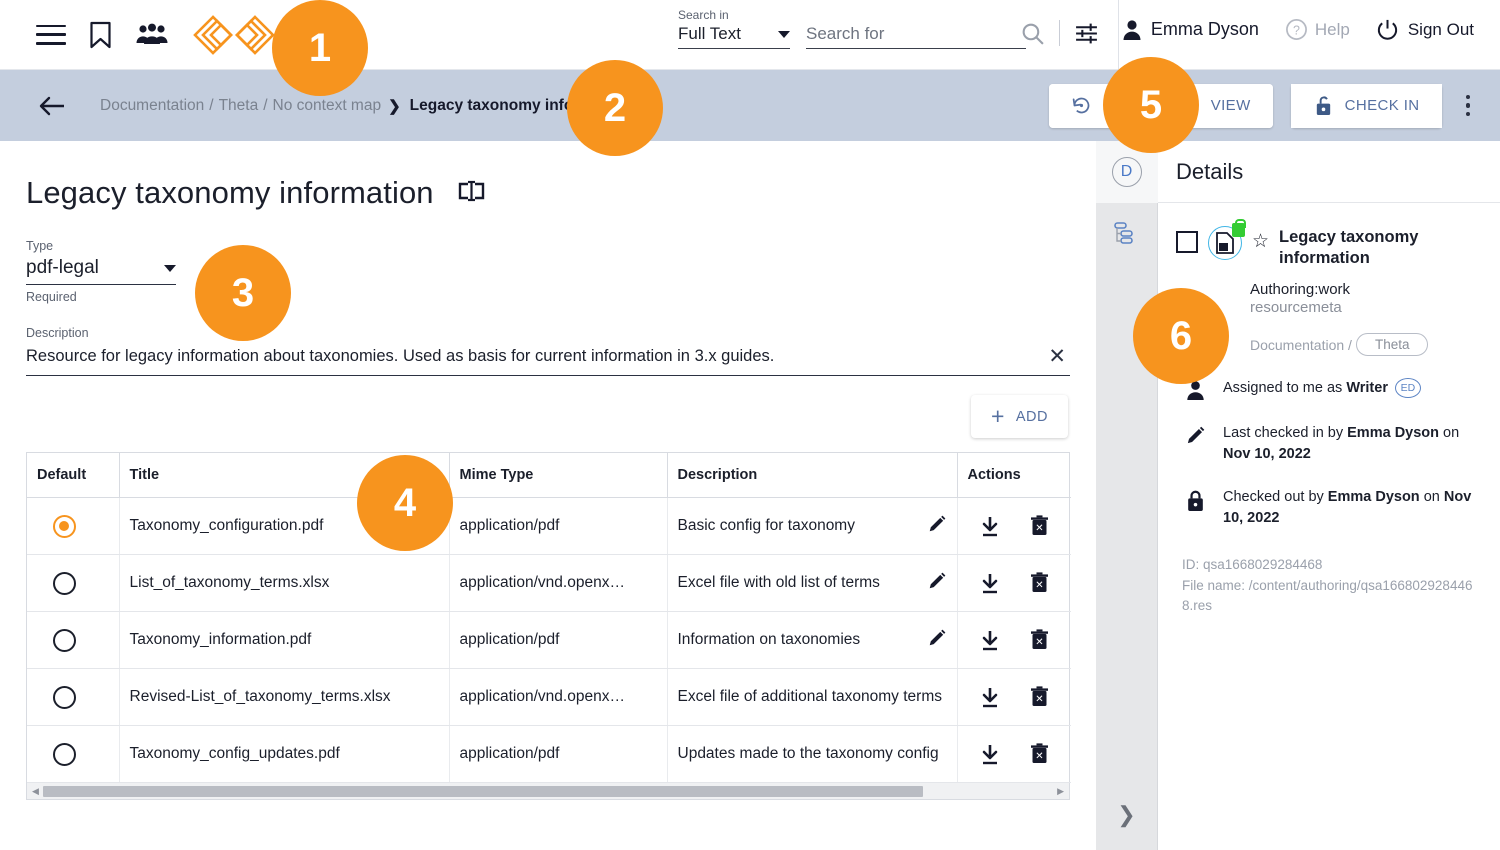 Image resolution: width=1500 pixels, height=850 pixels. I want to click on page-title: Legacy taxonomy information, so click(230, 192).